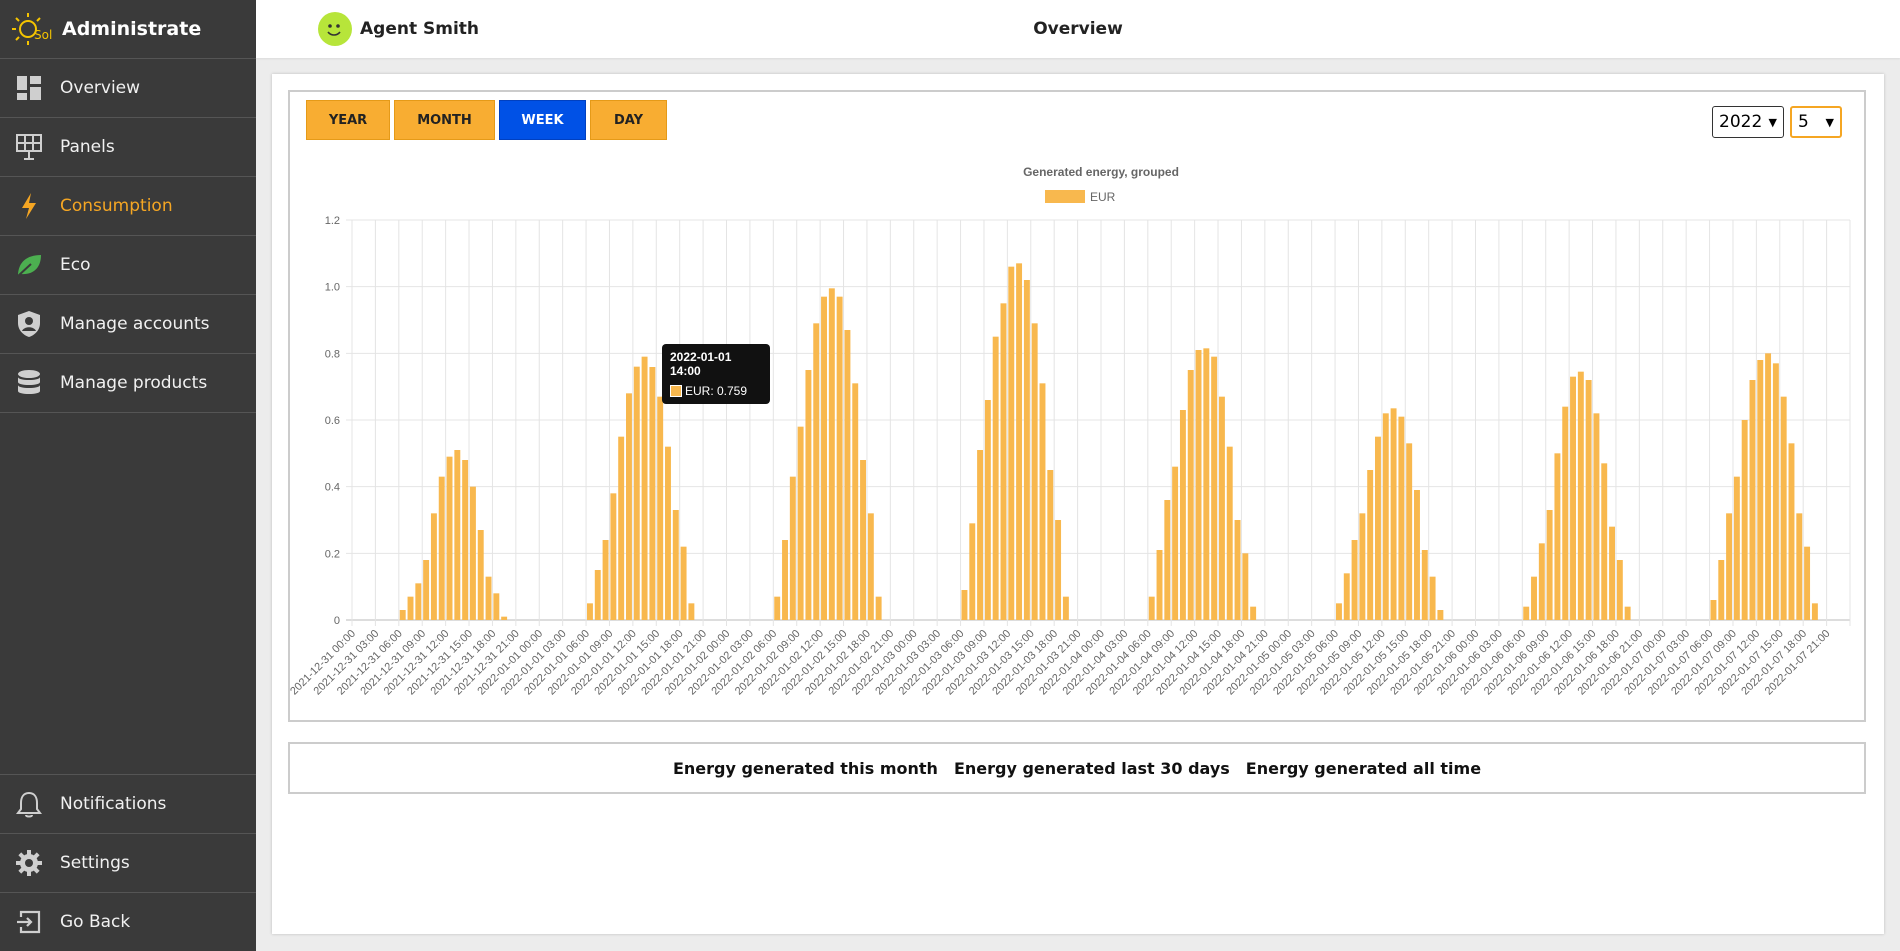 This screenshot has width=1900, height=951. What do you see at coordinates (95, 922) in the screenshot?
I see `sidebar-item-label: Go Back` at bounding box center [95, 922].